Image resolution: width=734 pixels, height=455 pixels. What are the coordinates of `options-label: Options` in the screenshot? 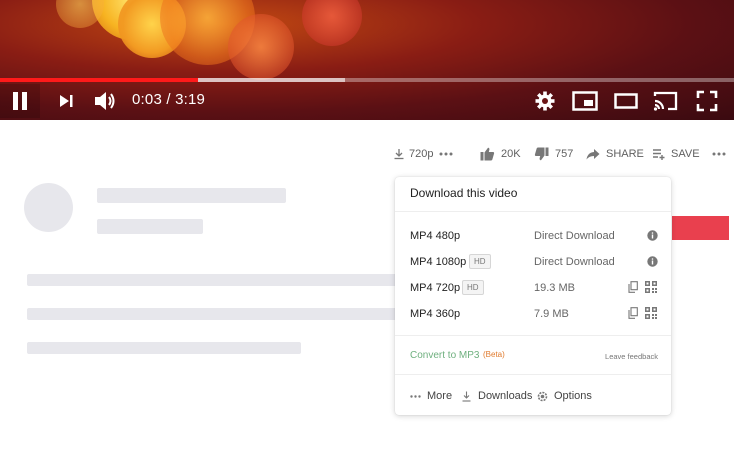 It's located at (573, 396).